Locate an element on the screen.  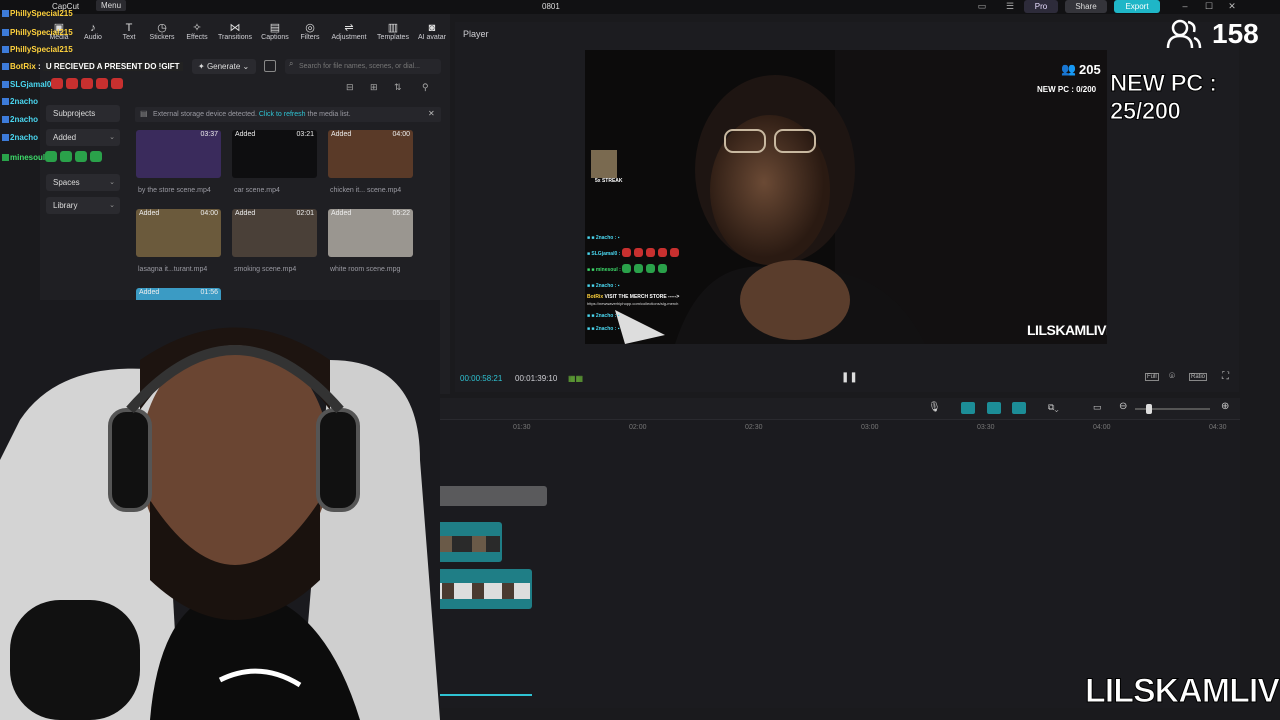
generate-button: ✦ Generate ⌄ is located at coordinates (224, 66).